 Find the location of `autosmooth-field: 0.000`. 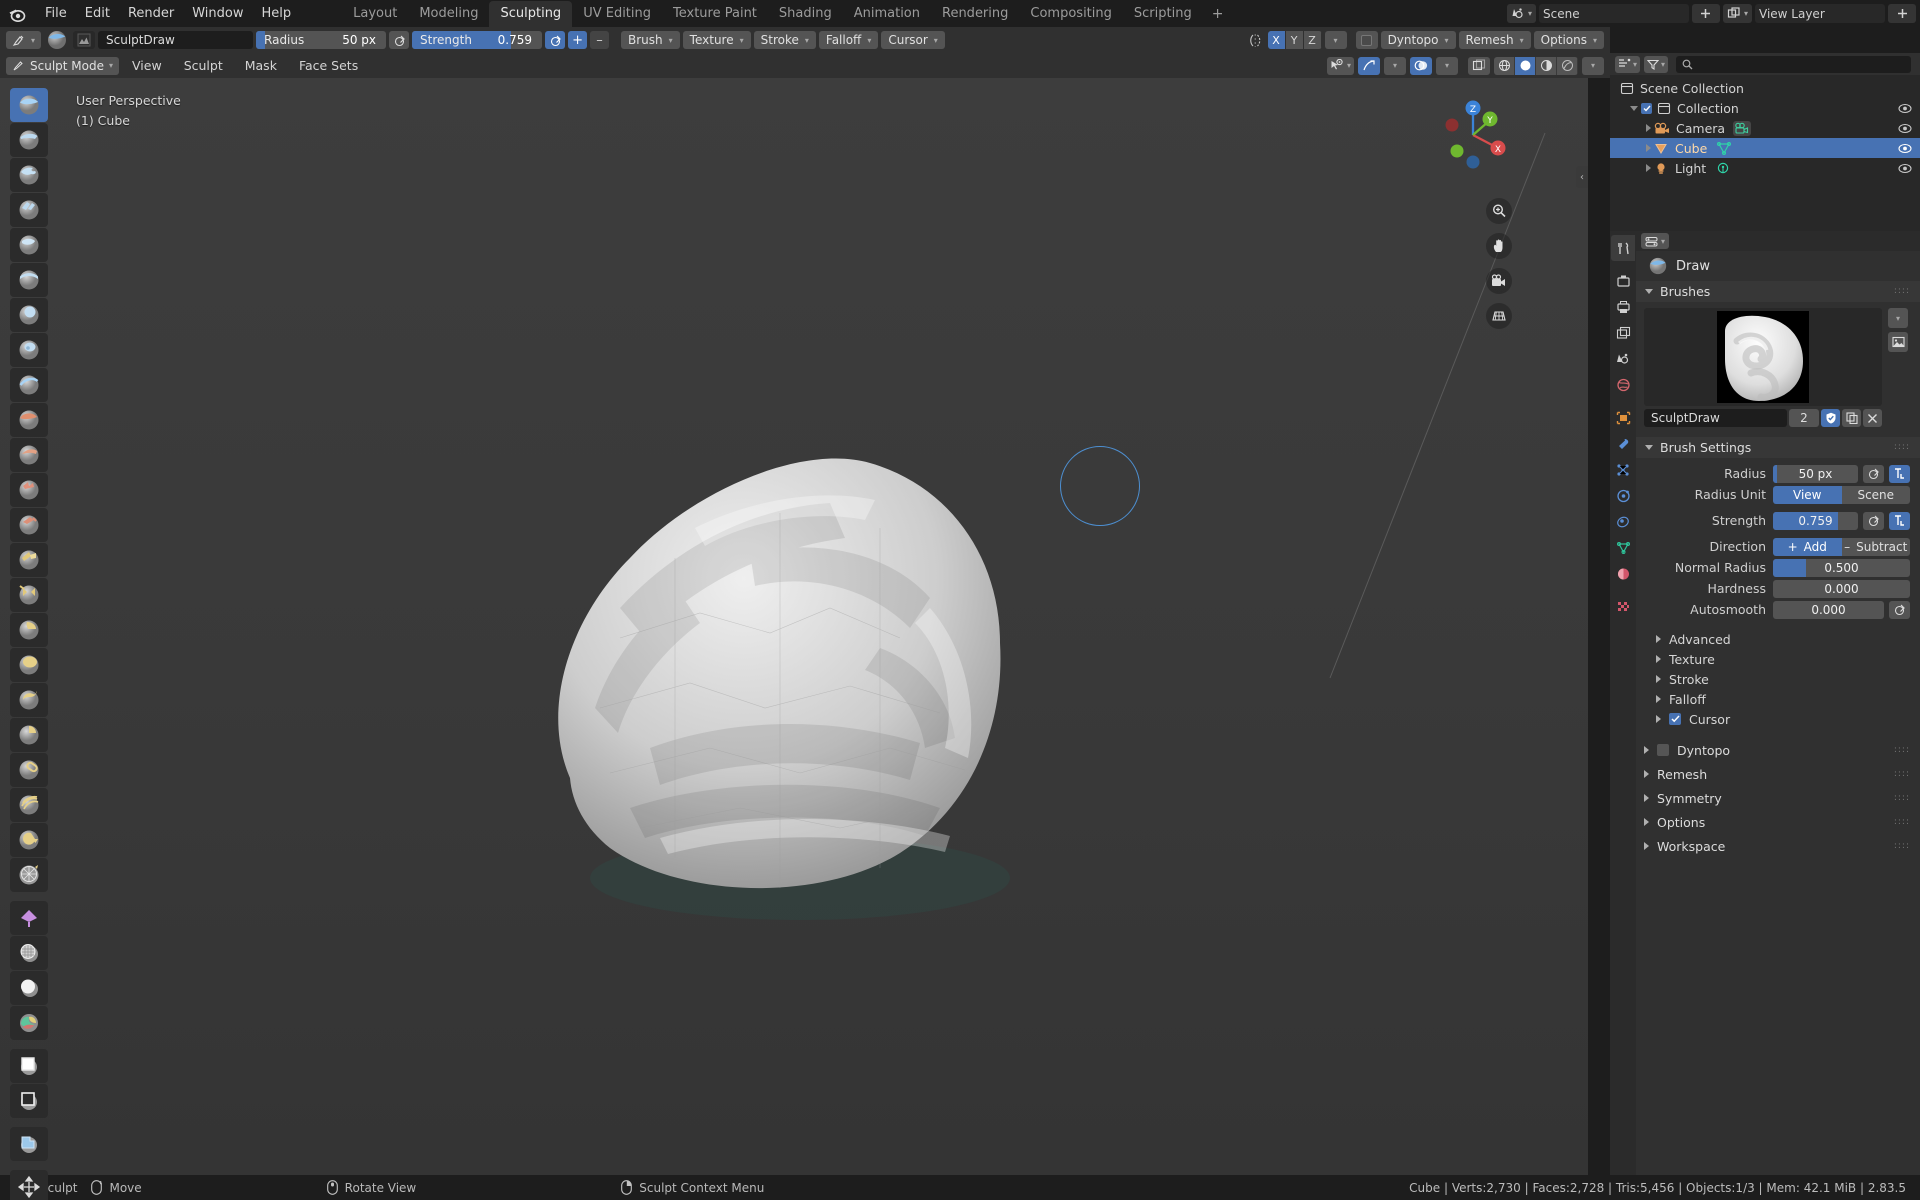

autosmooth-field: 0.000 is located at coordinates (1828, 609).